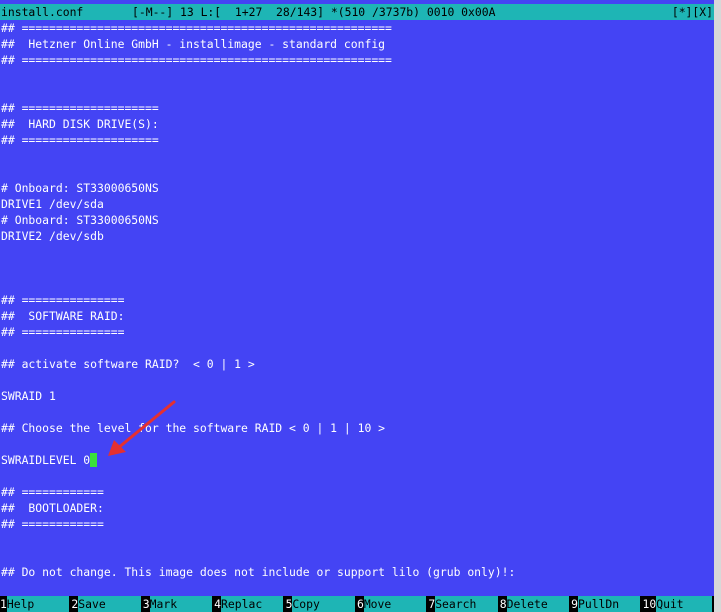  What do you see at coordinates (323, 604) in the screenshot?
I see `fkey-label: Copy` at bounding box center [323, 604].